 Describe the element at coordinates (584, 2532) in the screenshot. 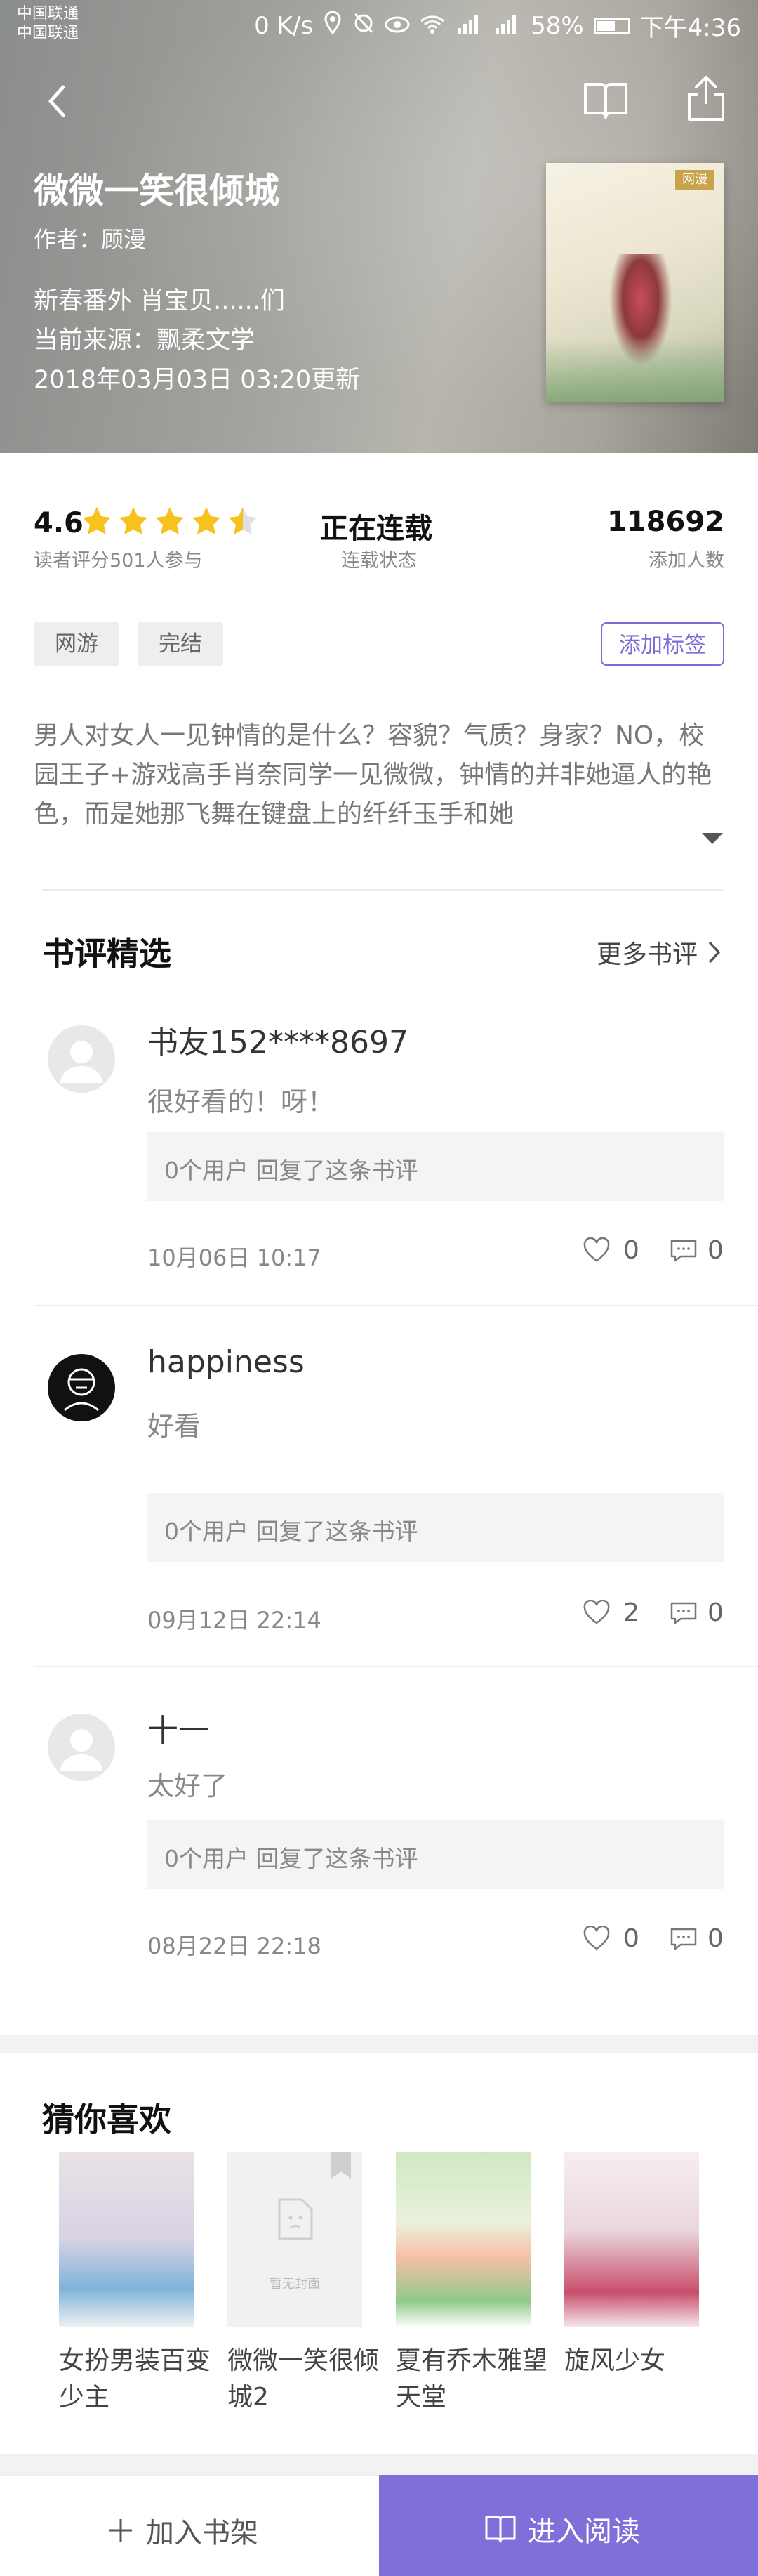

I see `start-reading-label: 进入阅读` at that location.